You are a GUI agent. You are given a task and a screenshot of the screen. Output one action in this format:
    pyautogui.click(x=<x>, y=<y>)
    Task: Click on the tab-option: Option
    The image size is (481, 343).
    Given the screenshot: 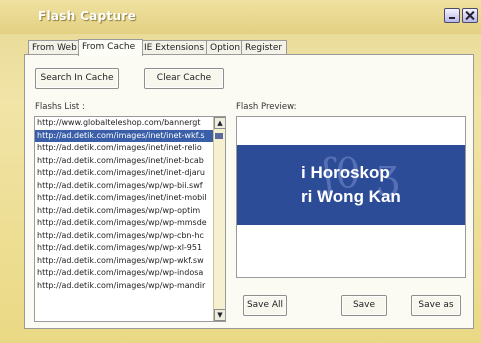 What is the action you would take?
    pyautogui.click(x=225, y=47)
    